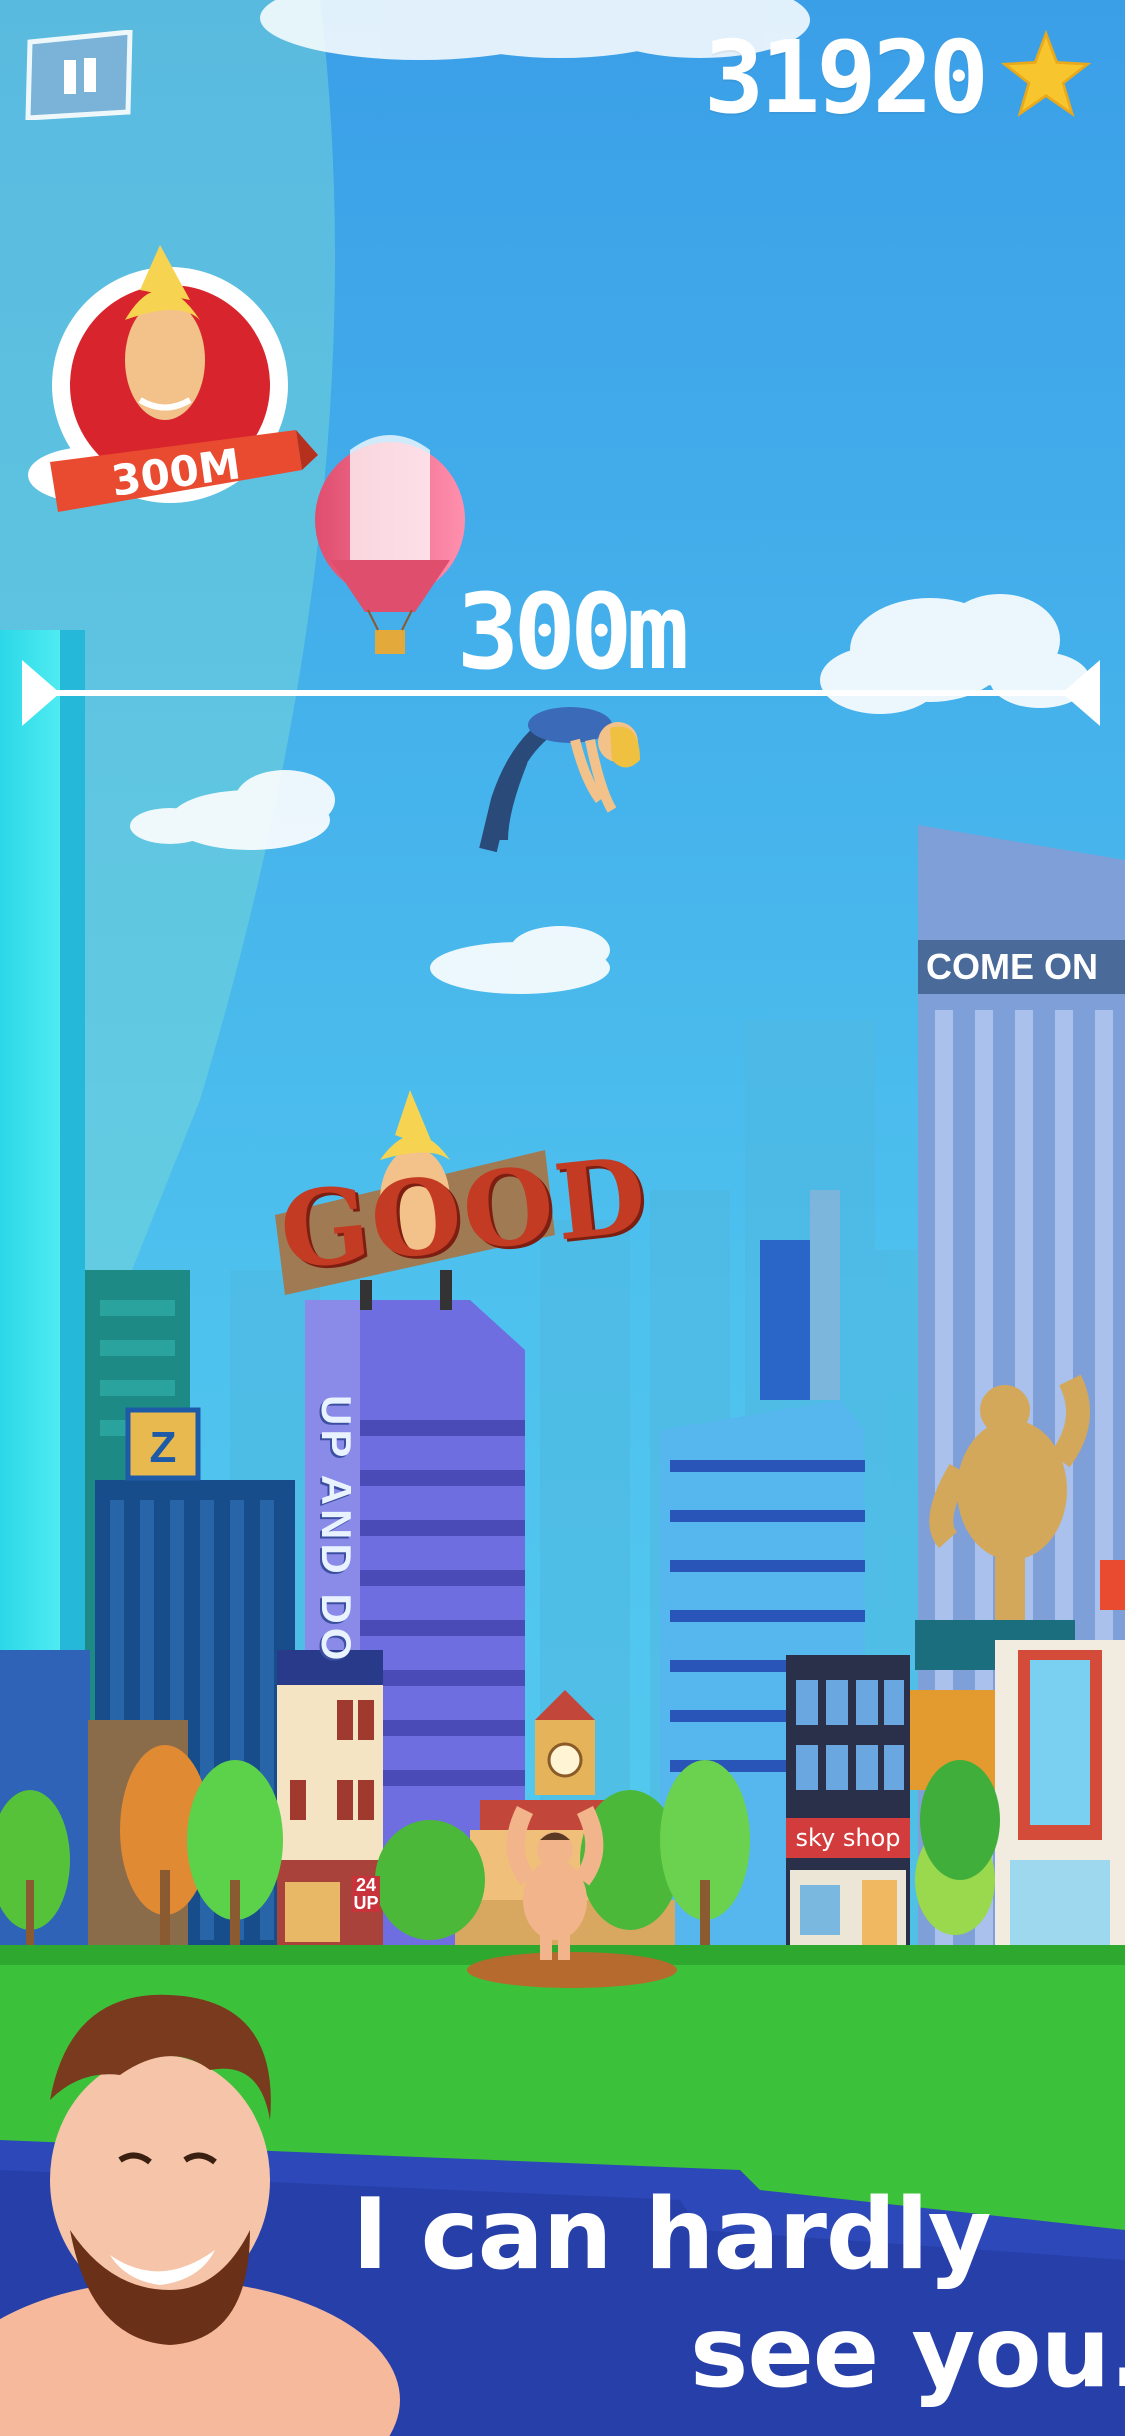 The image size is (1125, 2436). I want to click on 24-hours-up: UP, so click(366, 1903).